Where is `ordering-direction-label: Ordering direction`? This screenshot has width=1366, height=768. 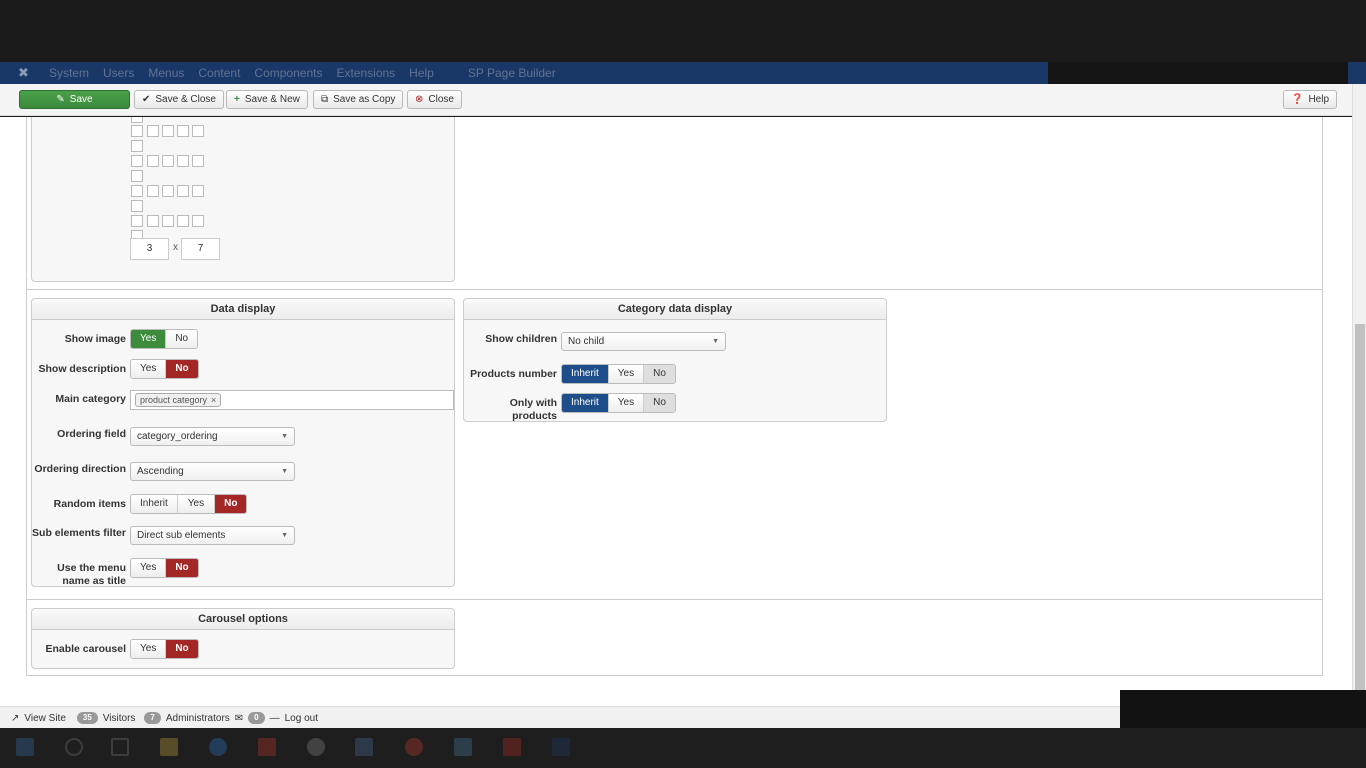 ordering-direction-label: Ordering direction is located at coordinates (80, 469).